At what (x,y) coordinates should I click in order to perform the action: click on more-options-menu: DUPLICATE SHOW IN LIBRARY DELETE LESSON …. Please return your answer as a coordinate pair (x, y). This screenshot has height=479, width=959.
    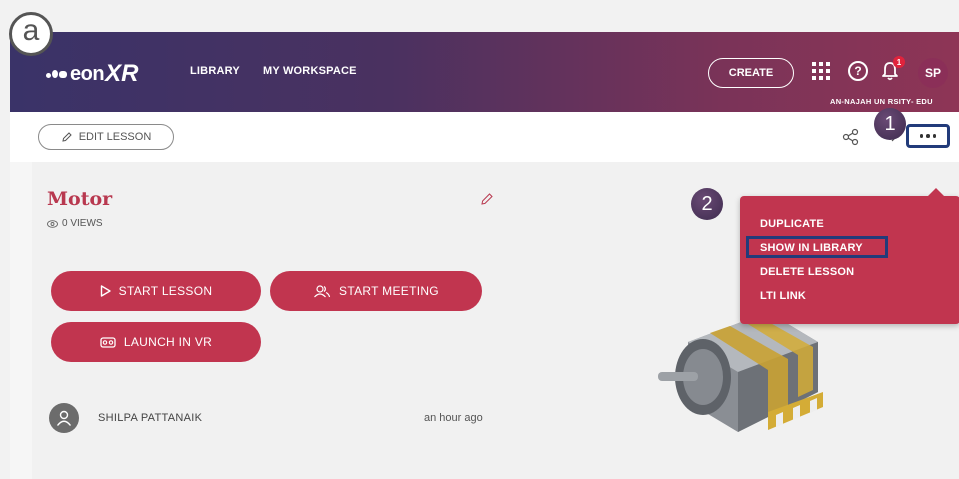
    Looking at the image, I should click on (849, 256).